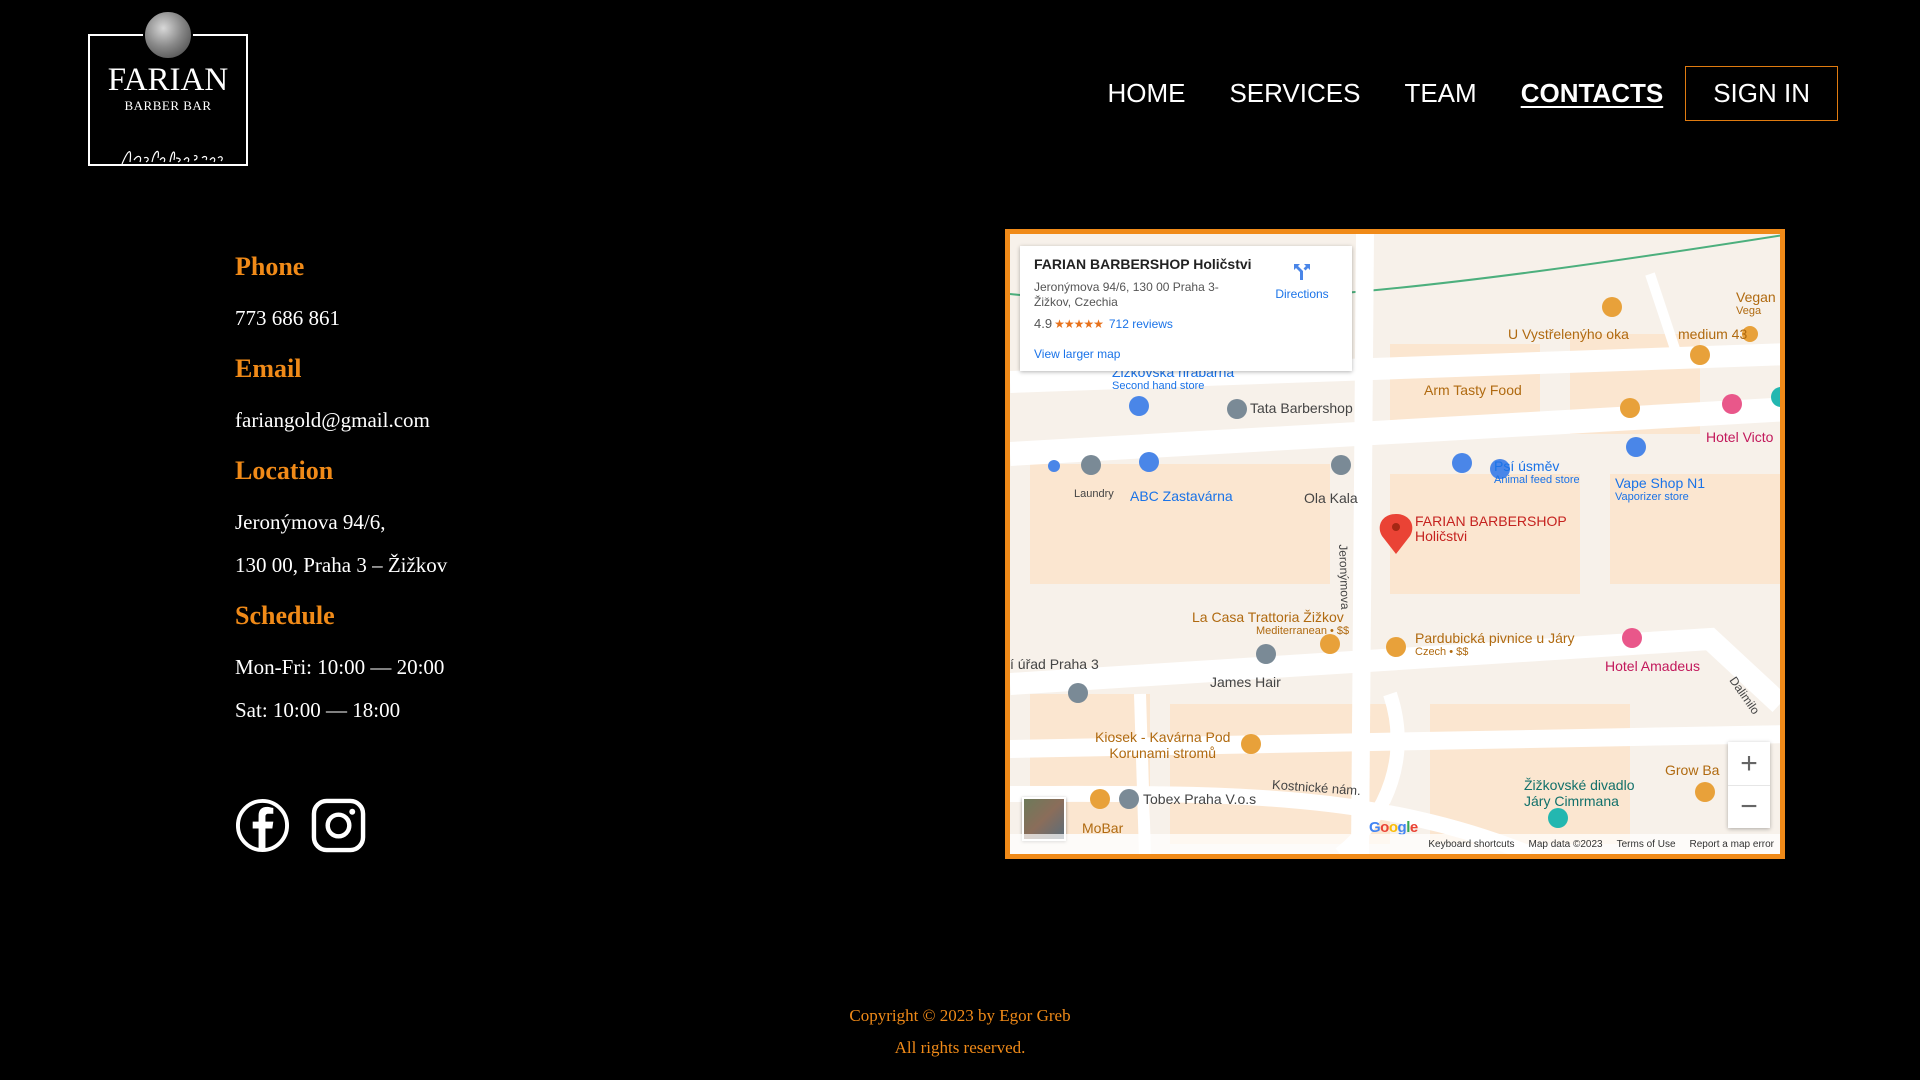 This screenshot has width=1920, height=1080. I want to click on place-rating: 4.9 ★★★★★ 712 reviews, so click(1103, 323).